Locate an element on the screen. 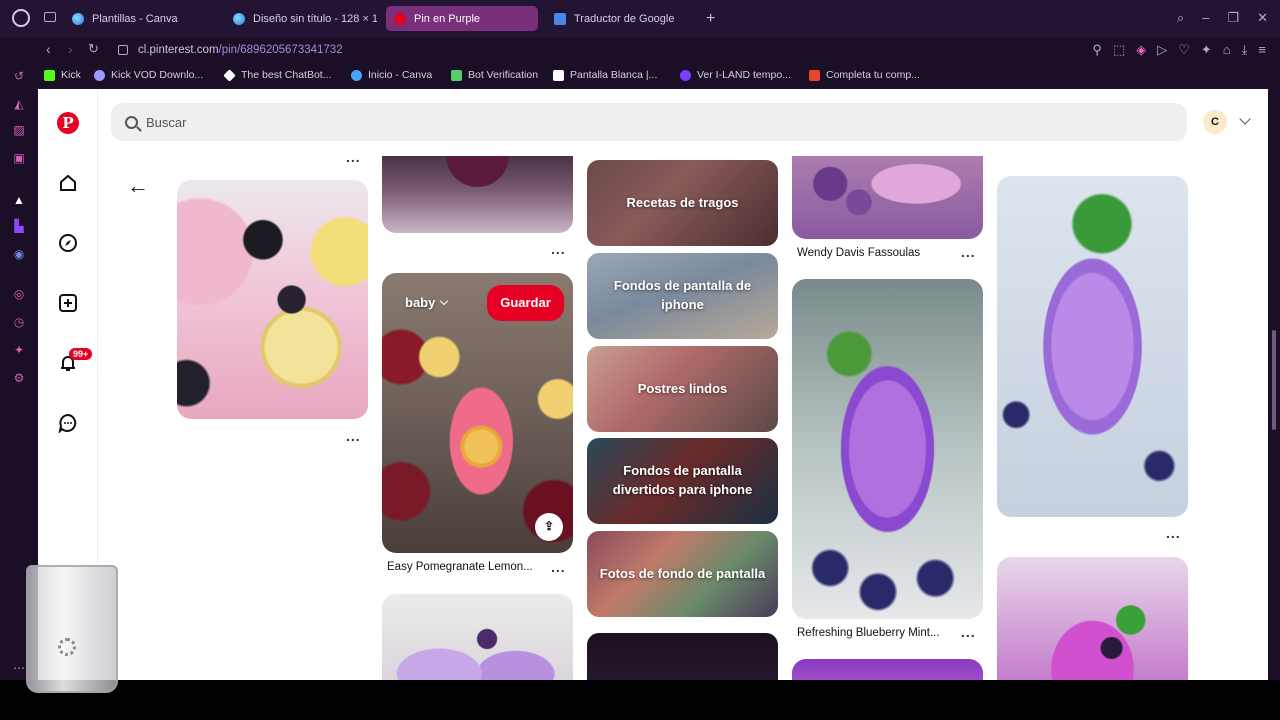 This screenshot has height=720, width=1280. pin-icon: ⚲ is located at coordinates (1097, 50).